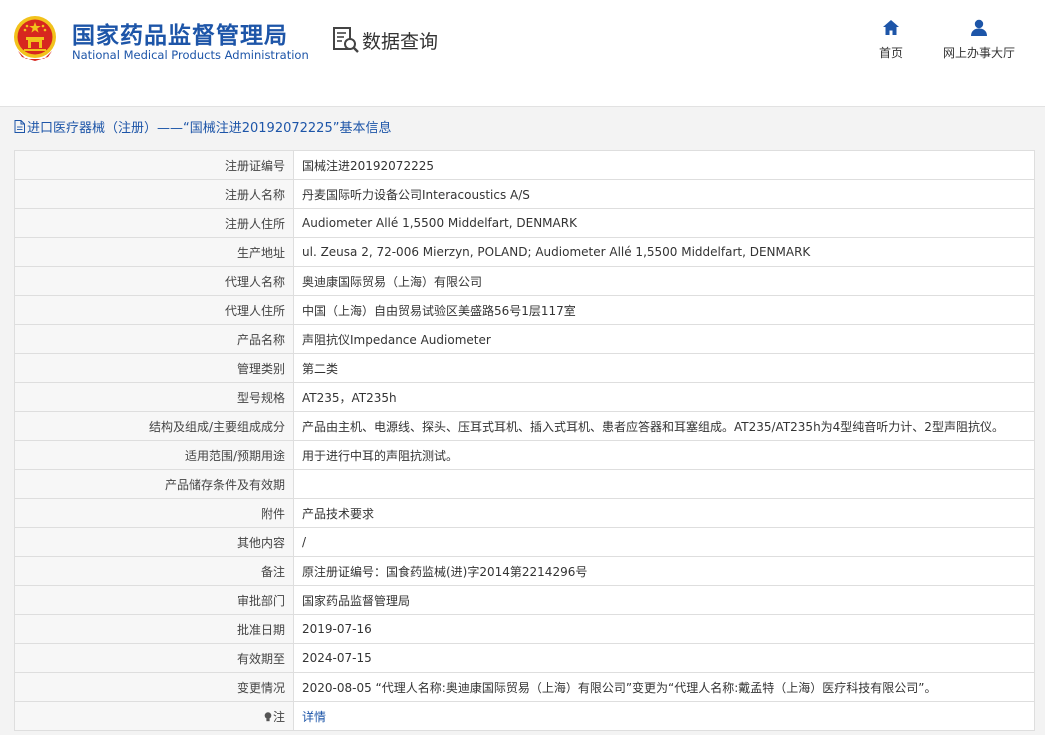  I want to click on nav-home-link: 首页, so click(891, 39).